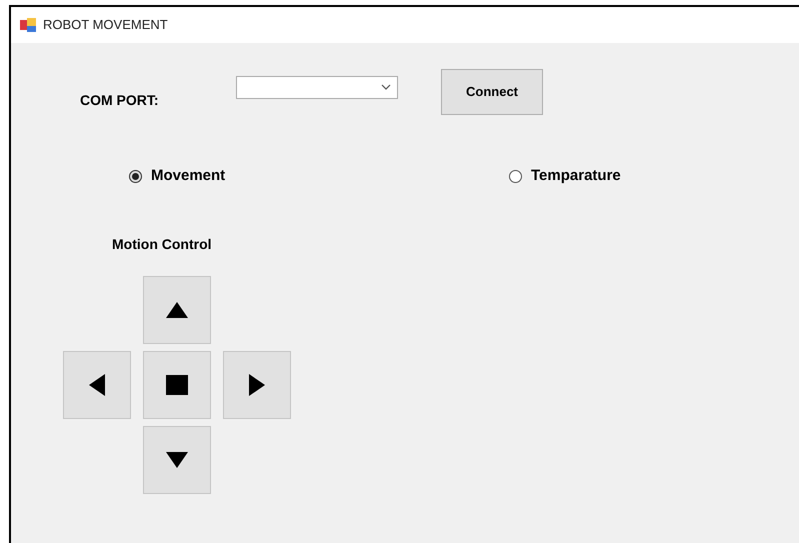  I want to click on right-button, so click(257, 385).